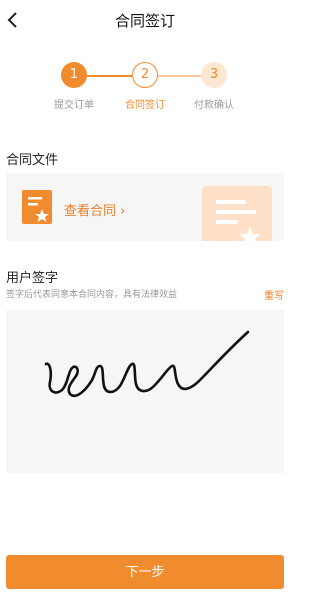  Describe the element at coordinates (145, 572) in the screenshot. I see `next-step-button: 下一步` at that location.